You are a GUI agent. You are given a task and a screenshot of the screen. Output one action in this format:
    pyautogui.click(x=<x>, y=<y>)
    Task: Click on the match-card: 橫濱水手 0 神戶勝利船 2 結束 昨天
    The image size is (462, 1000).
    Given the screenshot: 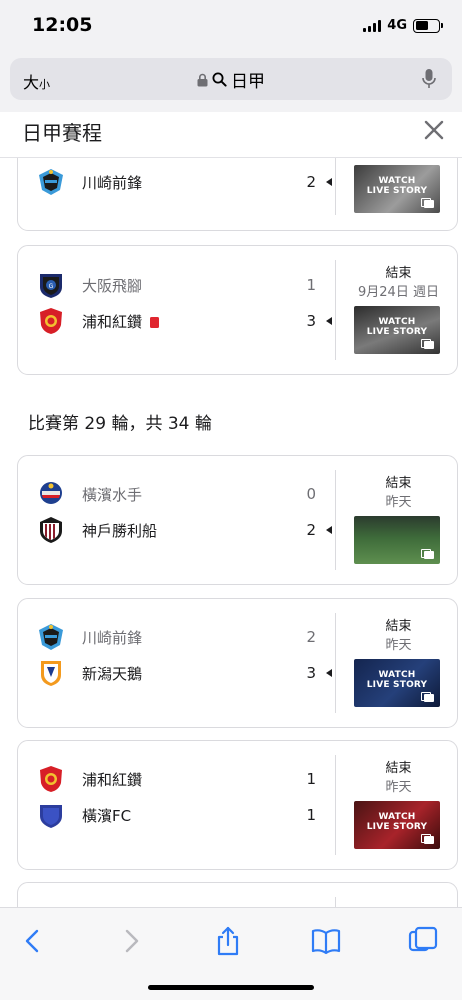 What is the action you would take?
    pyautogui.click(x=237, y=520)
    